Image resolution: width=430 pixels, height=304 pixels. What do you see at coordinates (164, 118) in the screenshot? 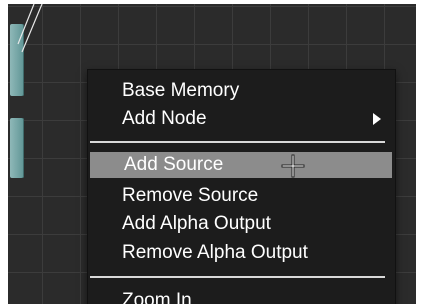
I see `menu-item-label: Add Node` at bounding box center [164, 118].